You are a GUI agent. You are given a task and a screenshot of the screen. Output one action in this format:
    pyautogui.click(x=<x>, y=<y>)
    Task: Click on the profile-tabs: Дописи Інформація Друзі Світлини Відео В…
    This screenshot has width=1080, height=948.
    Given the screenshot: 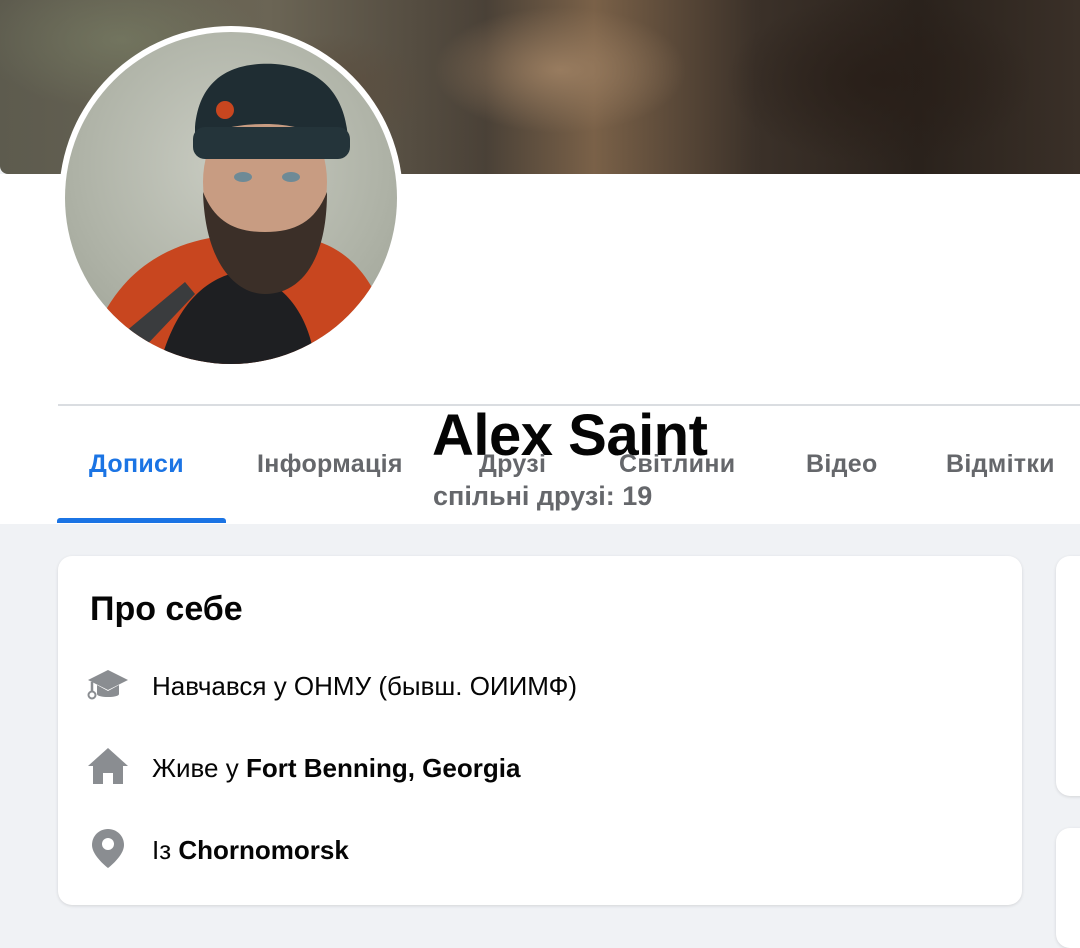 What is the action you would take?
    pyautogui.click(x=540, y=465)
    